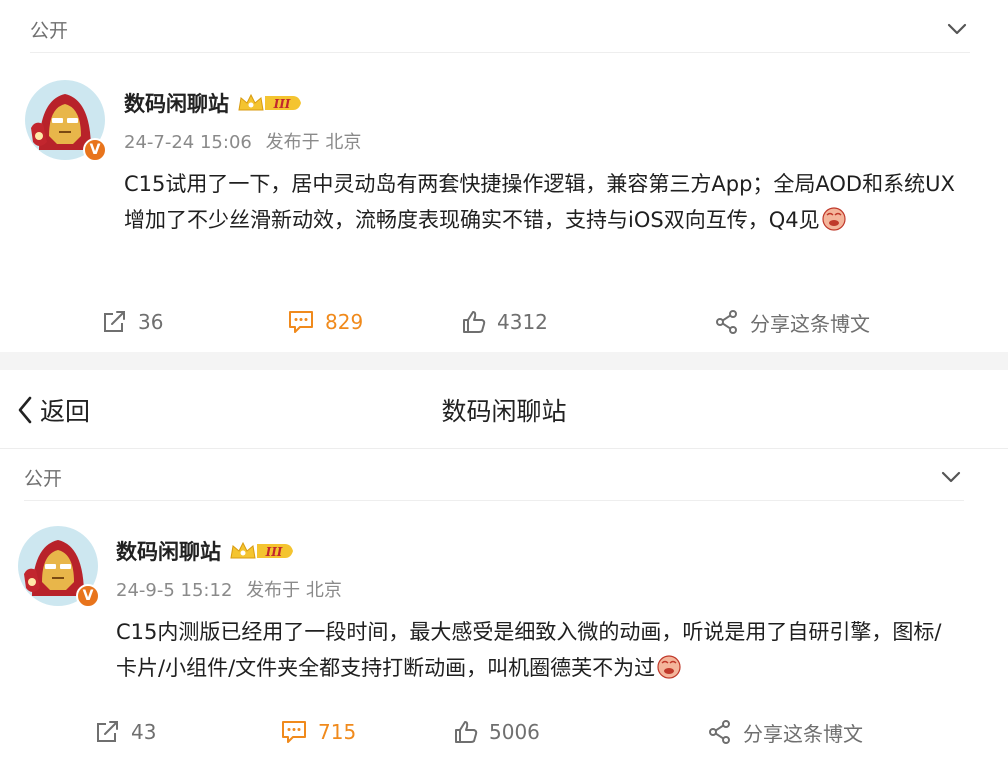  Describe the element at coordinates (514, 732) in the screenshot. I see `like-count: 5006` at that location.